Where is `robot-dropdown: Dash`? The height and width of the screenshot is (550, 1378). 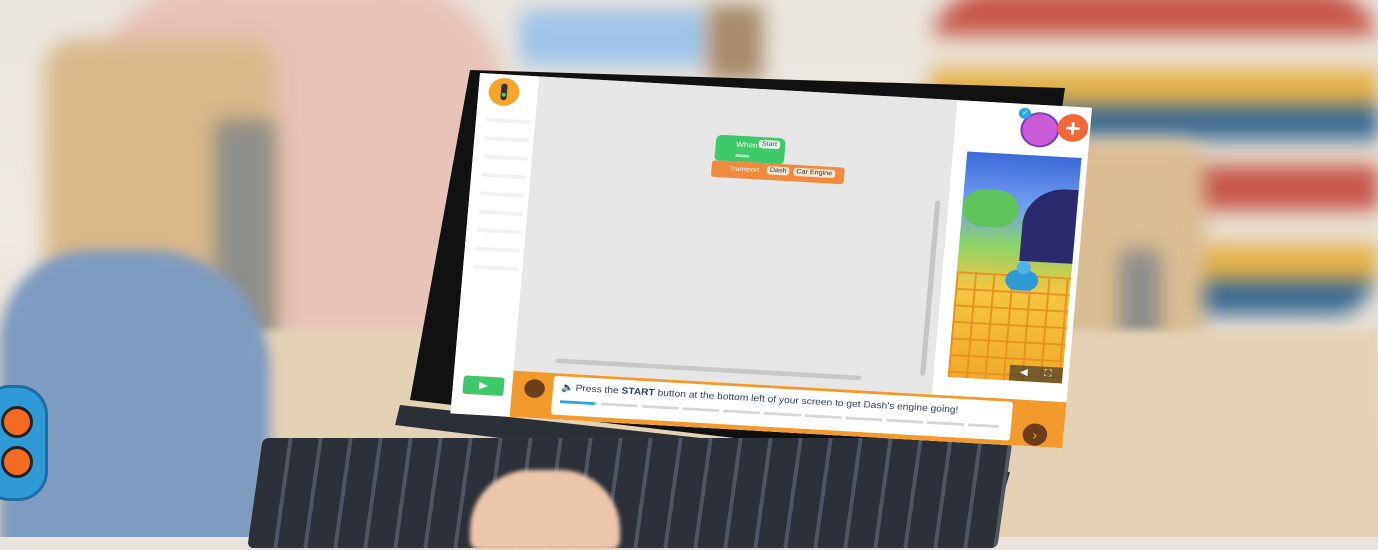
robot-dropdown: Dash is located at coordinates (778, 171).